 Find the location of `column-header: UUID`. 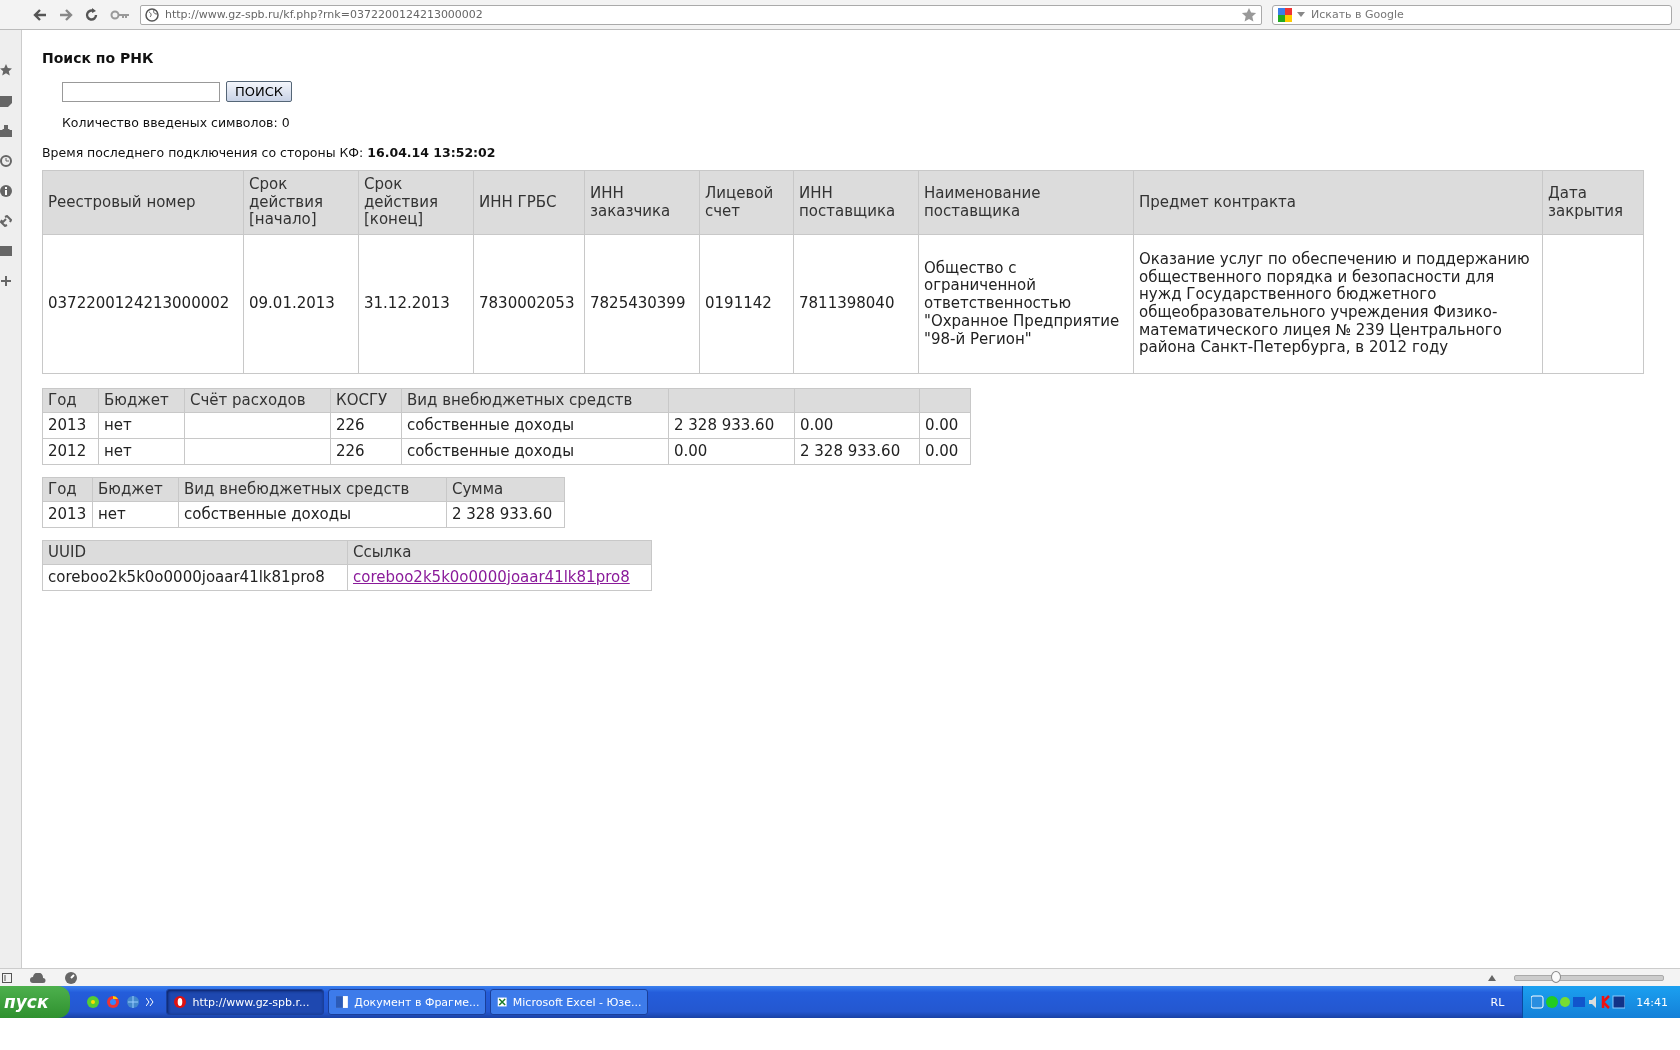

column-header: UUID is located at coordinates (195, 552).